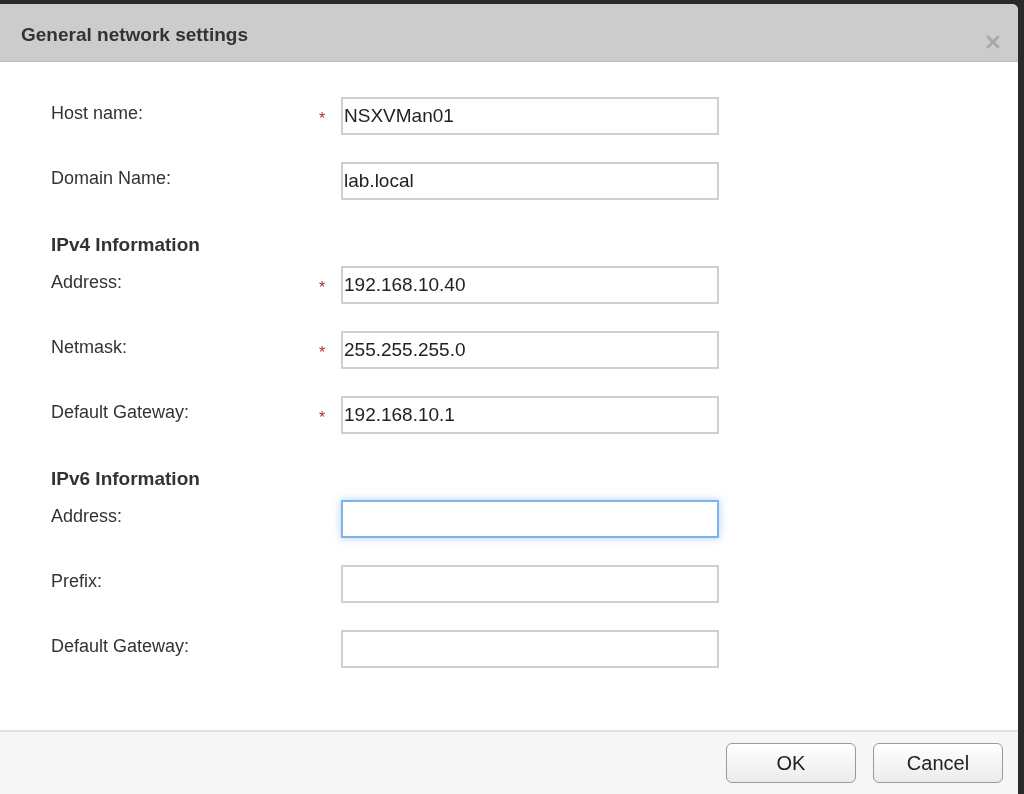 The height and width of the screenshot is (794, 1024). What do you see at coordinates (98, 113) in the screenshot?
I see `field-label: Host name:` at bounding box center [98, 113].